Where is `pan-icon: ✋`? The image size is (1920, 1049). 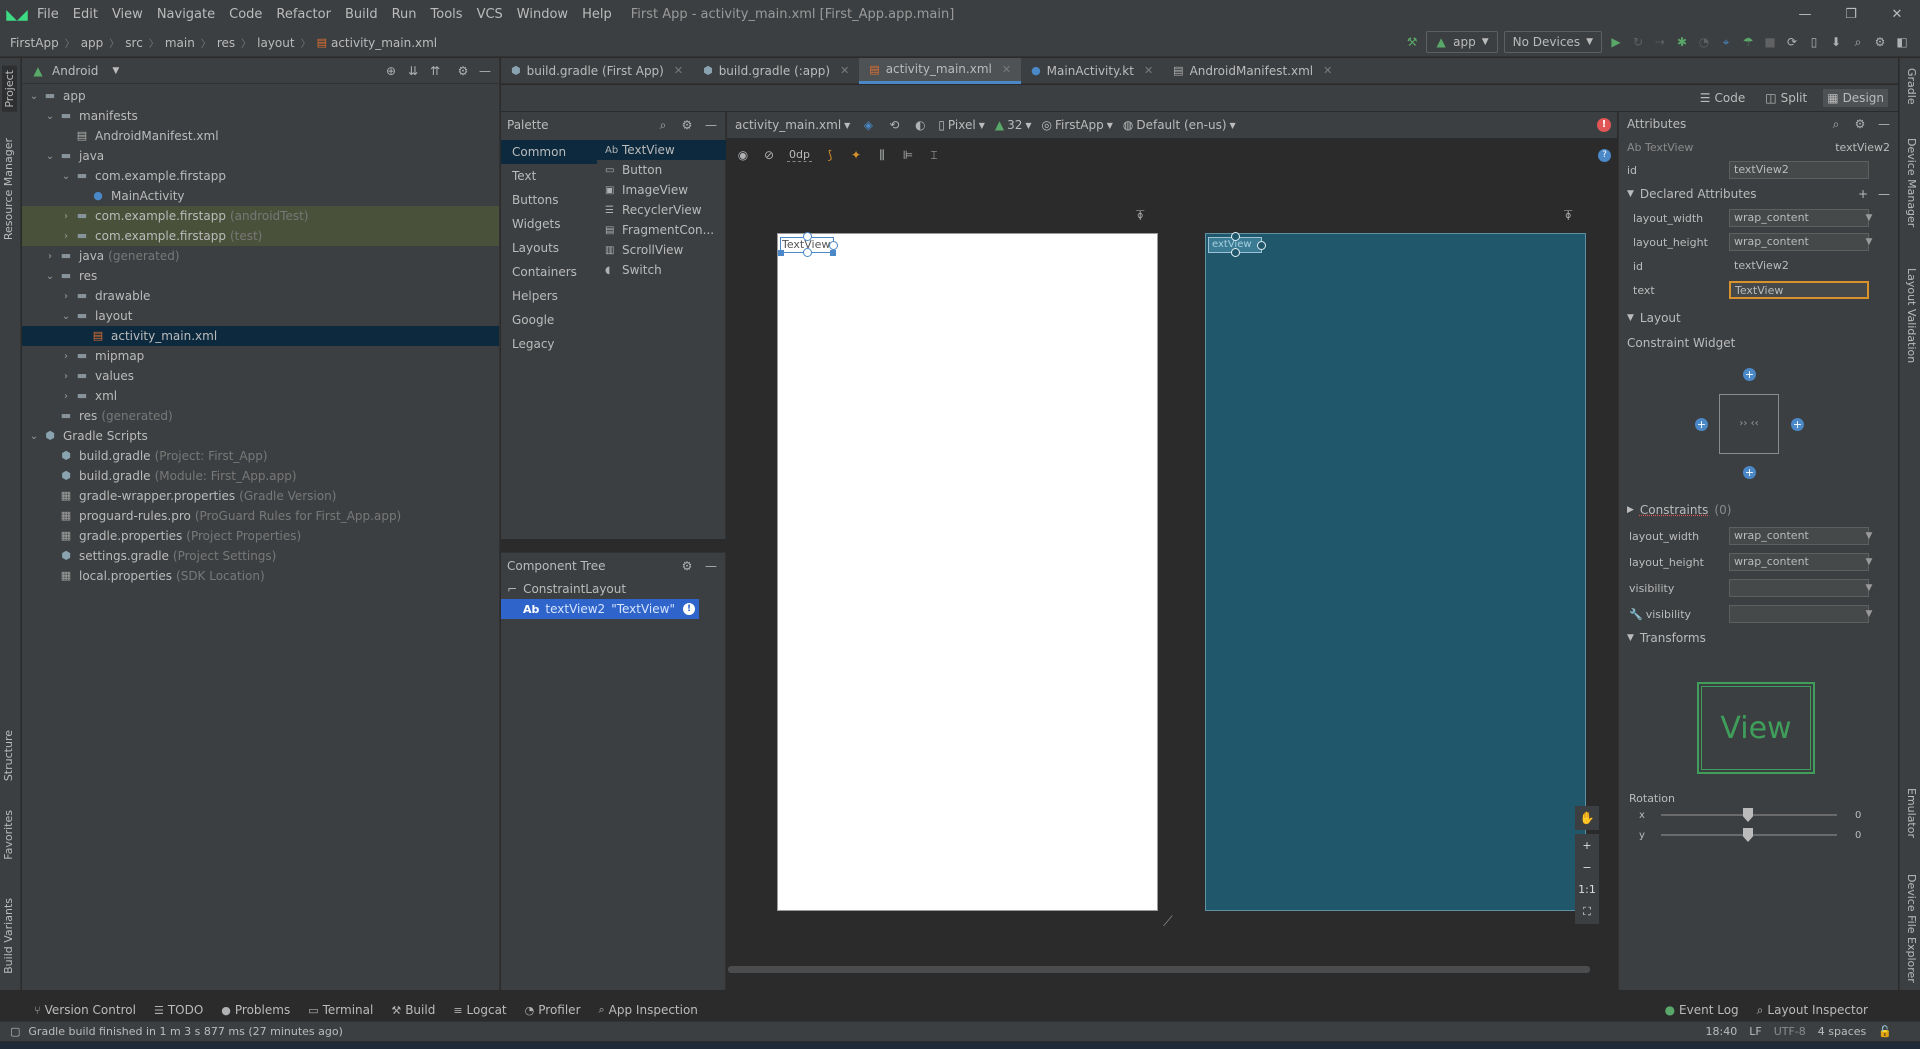 pan-icon: ✋ is located at coordinates (1587, 818).